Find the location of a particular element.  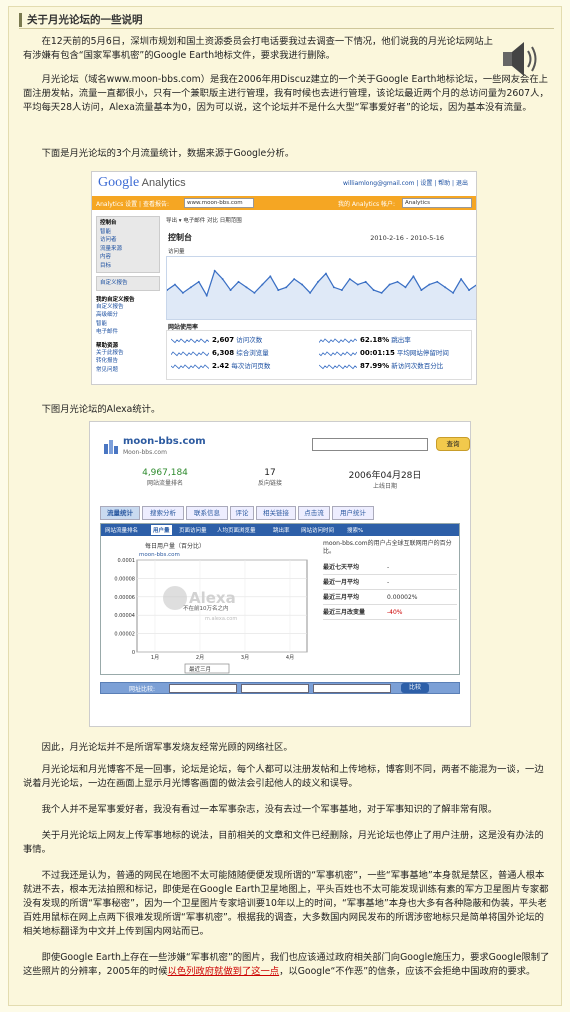

sparkline-icon is located at coordinates (338, 340).